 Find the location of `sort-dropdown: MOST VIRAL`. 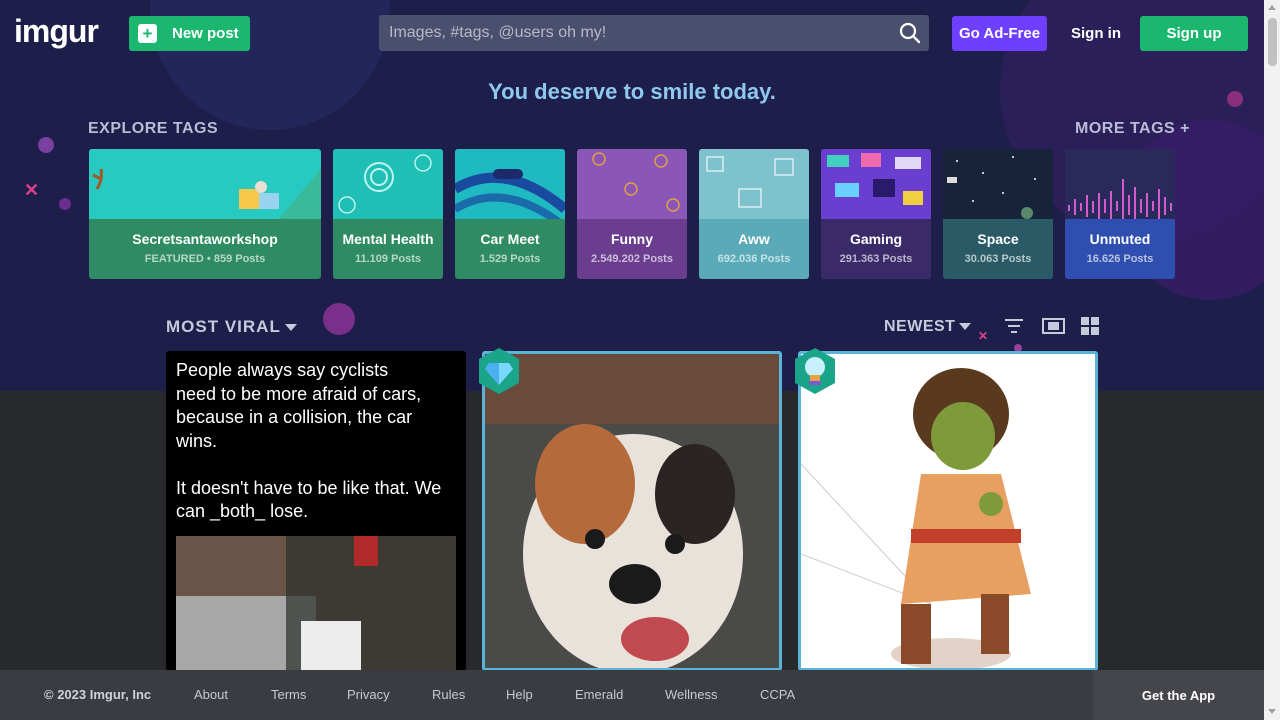

sort-dropdown: MOST VIRAL is located at coordinates (231, 327).